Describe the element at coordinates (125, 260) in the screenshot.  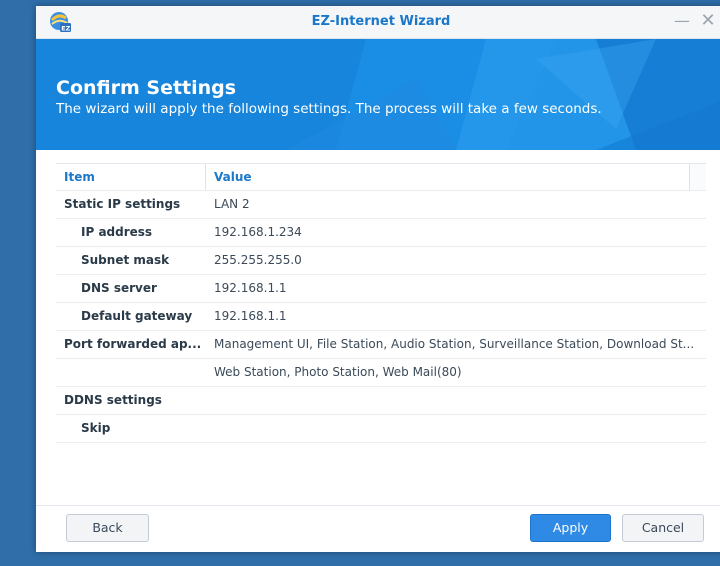
I see `row-item: Subnet mask` at that location.